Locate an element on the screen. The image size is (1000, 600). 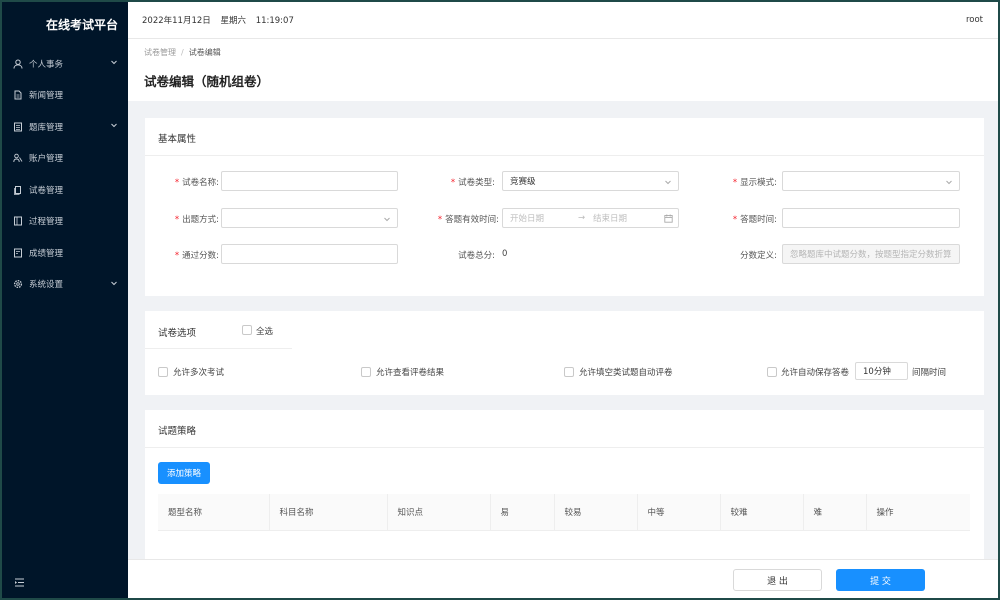
card-title: 试题策略 is located at coordinates (177, 431).